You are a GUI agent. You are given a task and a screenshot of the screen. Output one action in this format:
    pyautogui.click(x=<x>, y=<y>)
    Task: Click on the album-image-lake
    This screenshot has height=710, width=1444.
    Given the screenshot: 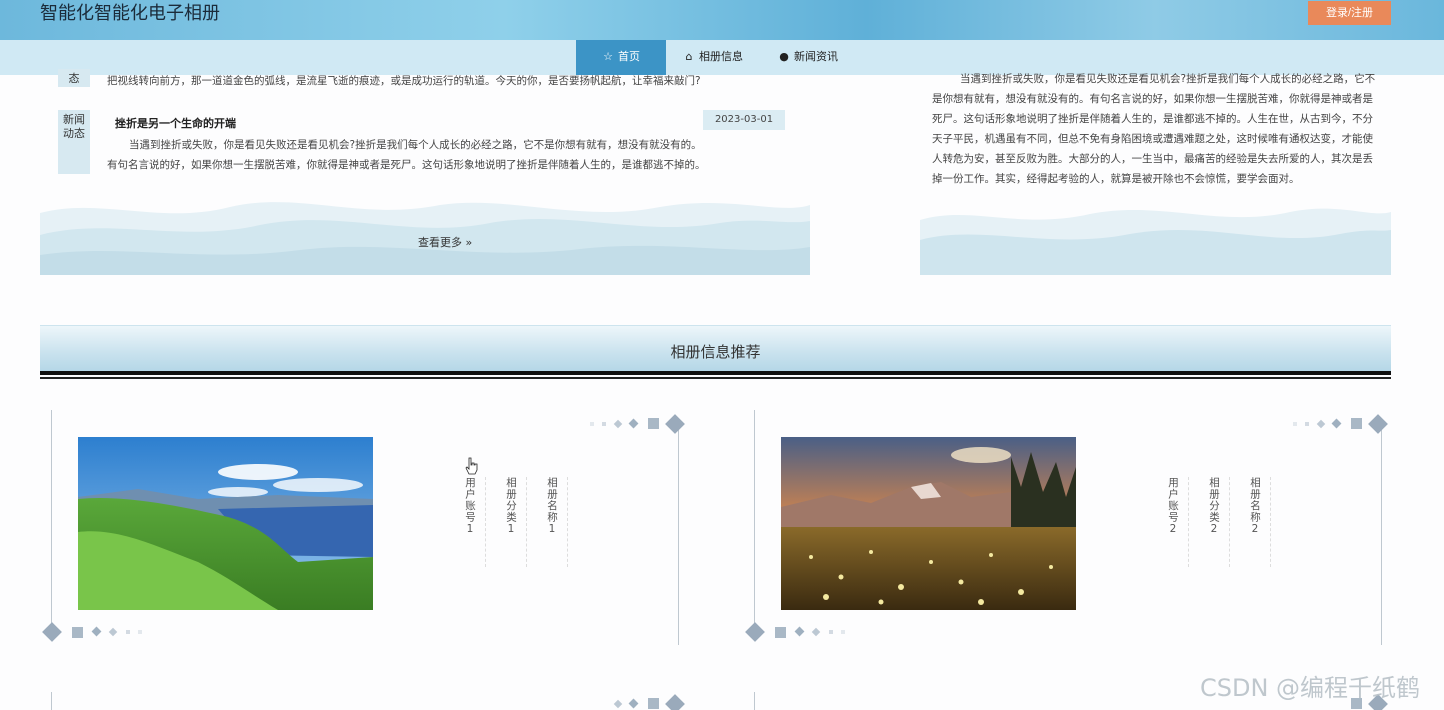 What is the action you would take?
    pyautogui.click(x=225, y=523)
    